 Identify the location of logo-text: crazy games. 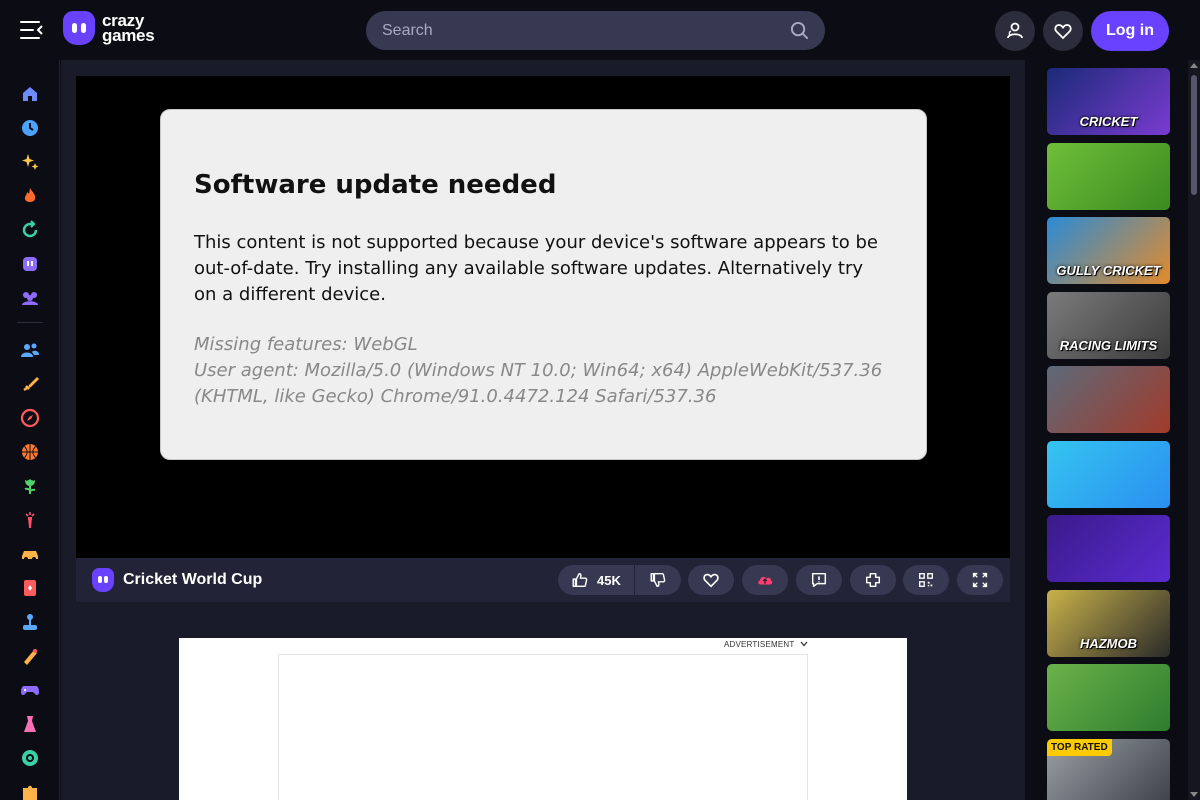
(128, 28).